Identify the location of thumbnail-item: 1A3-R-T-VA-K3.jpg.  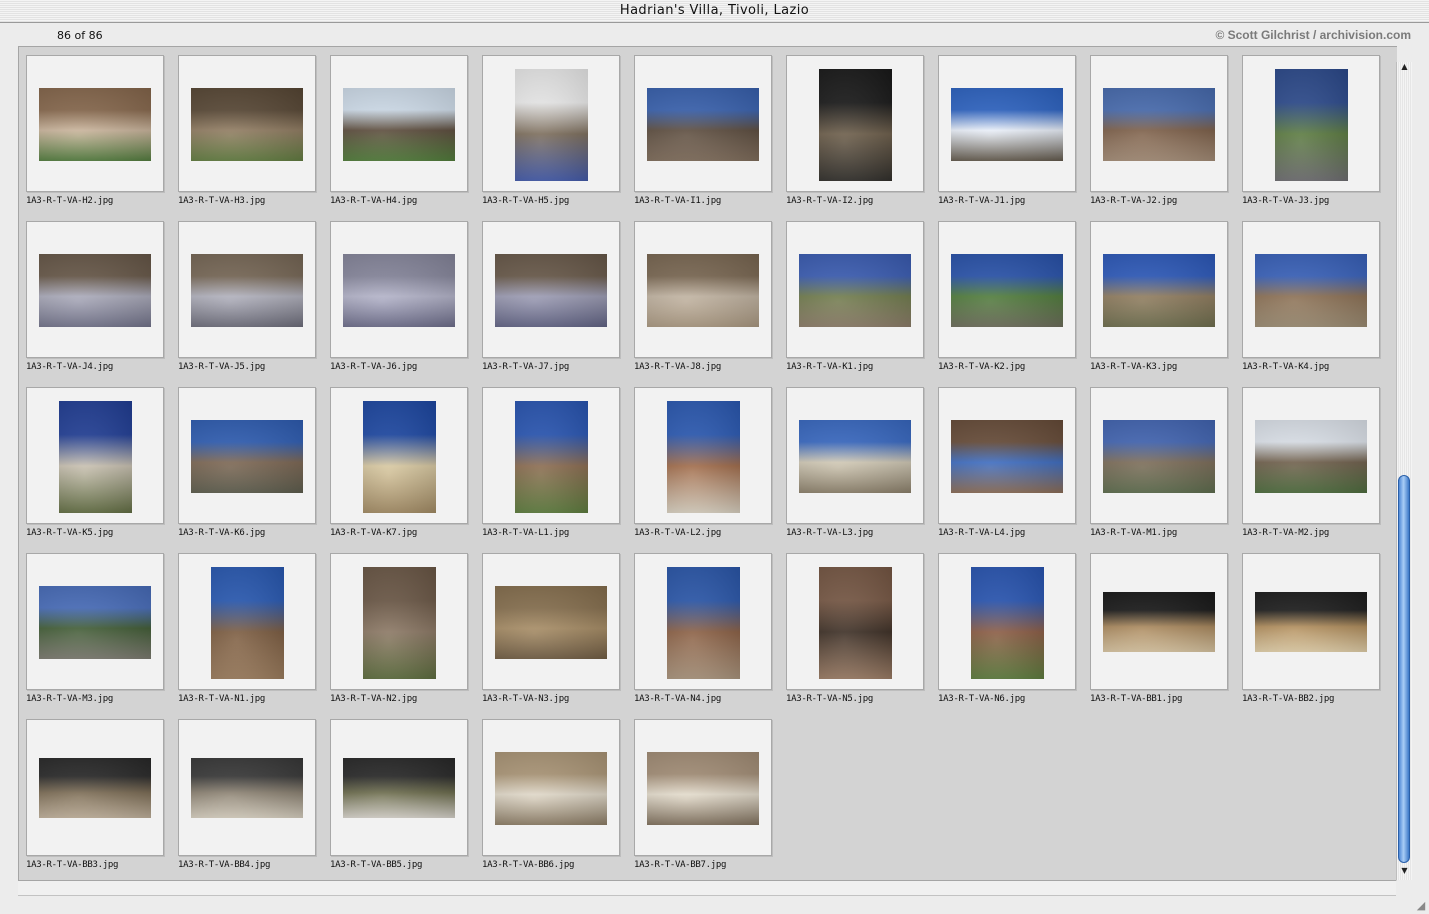
(1159, 293).